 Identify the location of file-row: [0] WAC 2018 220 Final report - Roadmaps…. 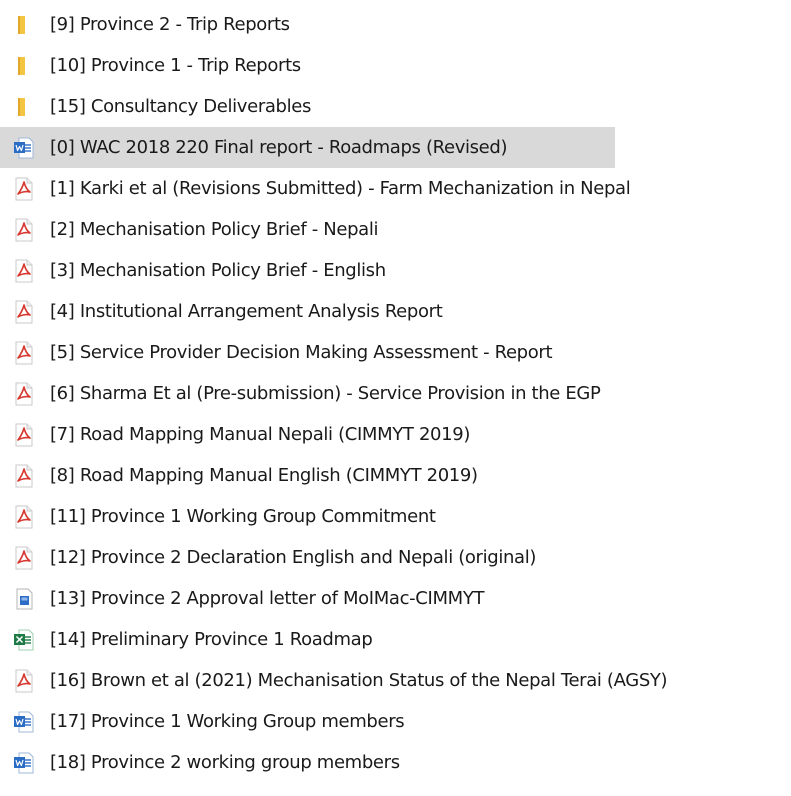
(307, 147).